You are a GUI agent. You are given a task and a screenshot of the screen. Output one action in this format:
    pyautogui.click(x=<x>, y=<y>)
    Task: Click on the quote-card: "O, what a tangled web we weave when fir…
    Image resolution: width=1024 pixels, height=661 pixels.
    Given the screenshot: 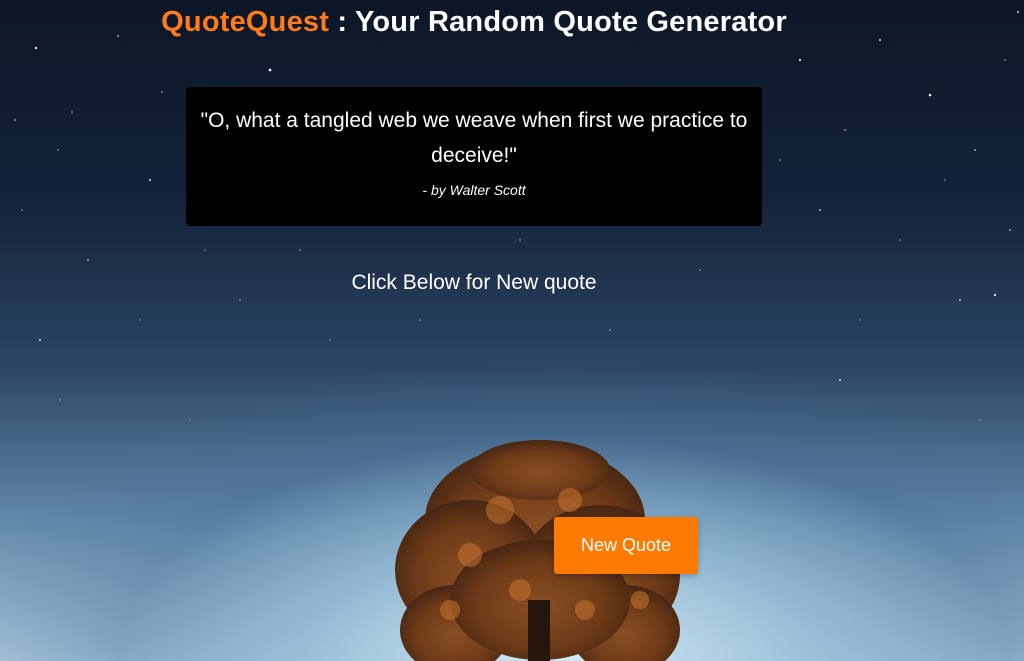 What is the action you would take?
    pyautogui.click(x=474, y=156)
    